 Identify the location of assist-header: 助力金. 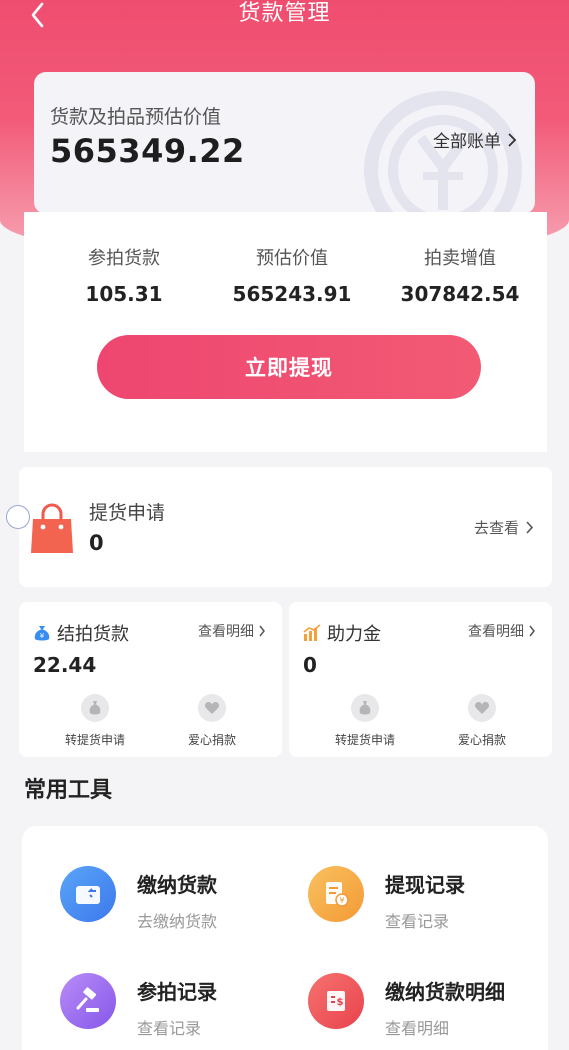
(342, 633).